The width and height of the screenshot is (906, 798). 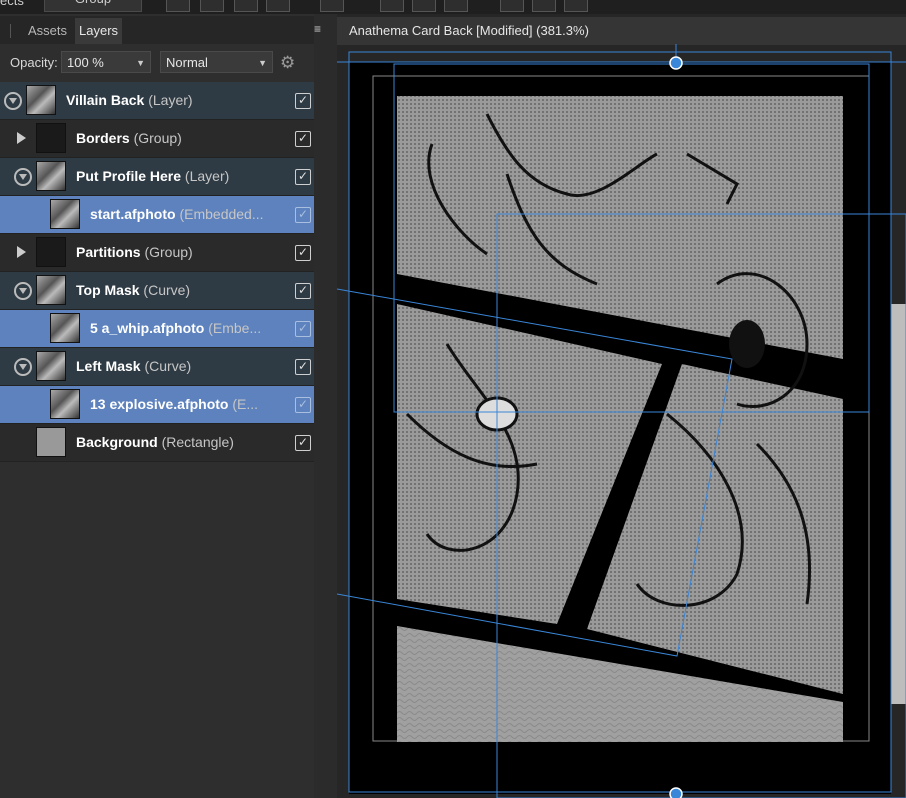 I want to click on layer-row: Background (Rectangle) ✓, so click(x=157, y=443).